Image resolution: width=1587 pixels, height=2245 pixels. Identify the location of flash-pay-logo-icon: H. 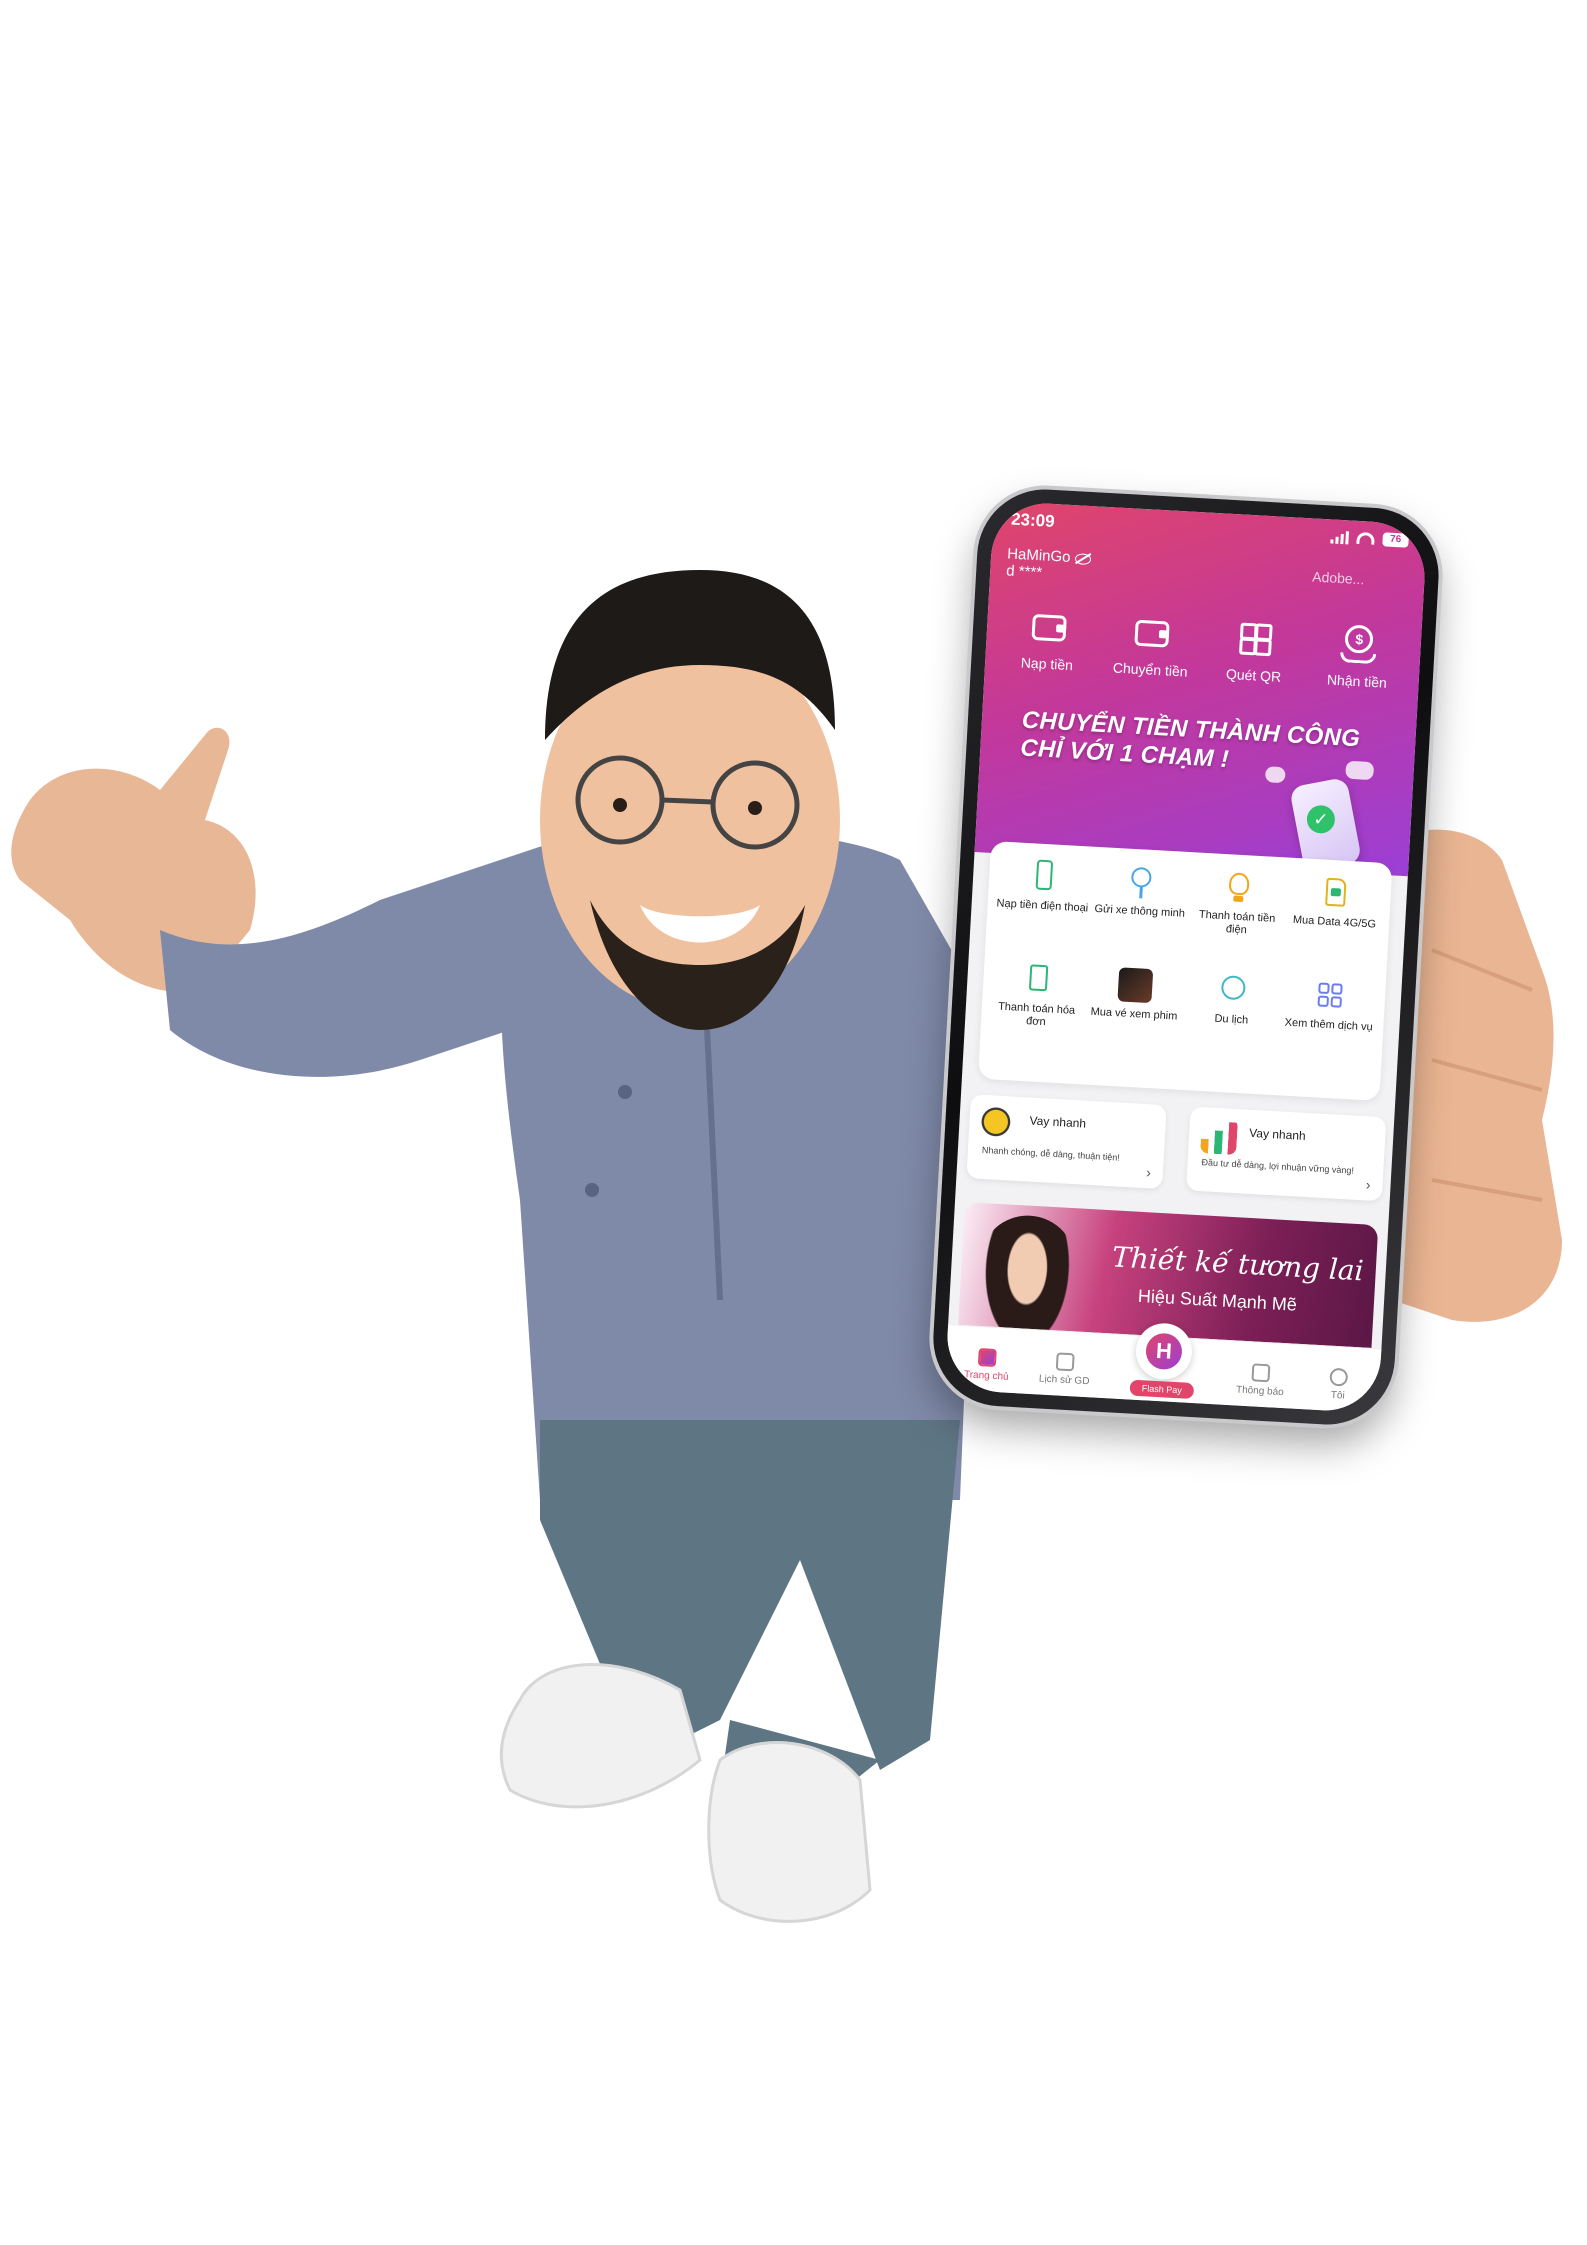
(1163, 1351).